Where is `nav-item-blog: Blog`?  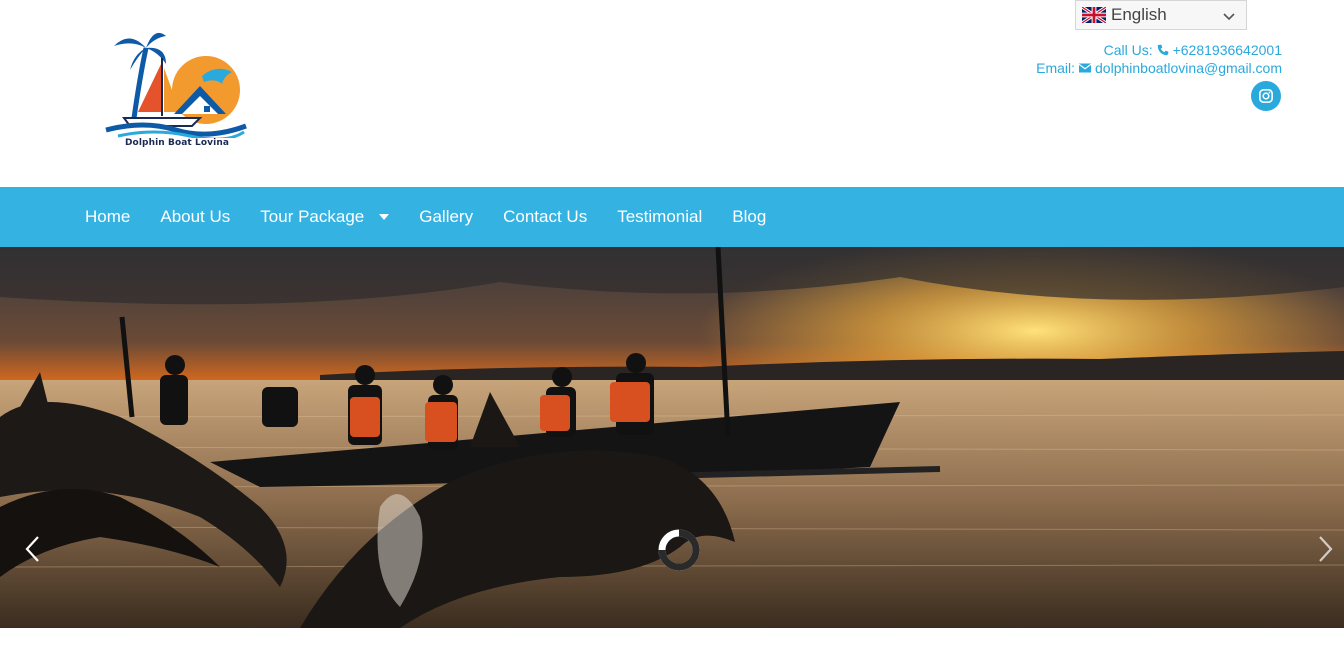
nav-item-blog: Blog is located at coordinates (749, 217).